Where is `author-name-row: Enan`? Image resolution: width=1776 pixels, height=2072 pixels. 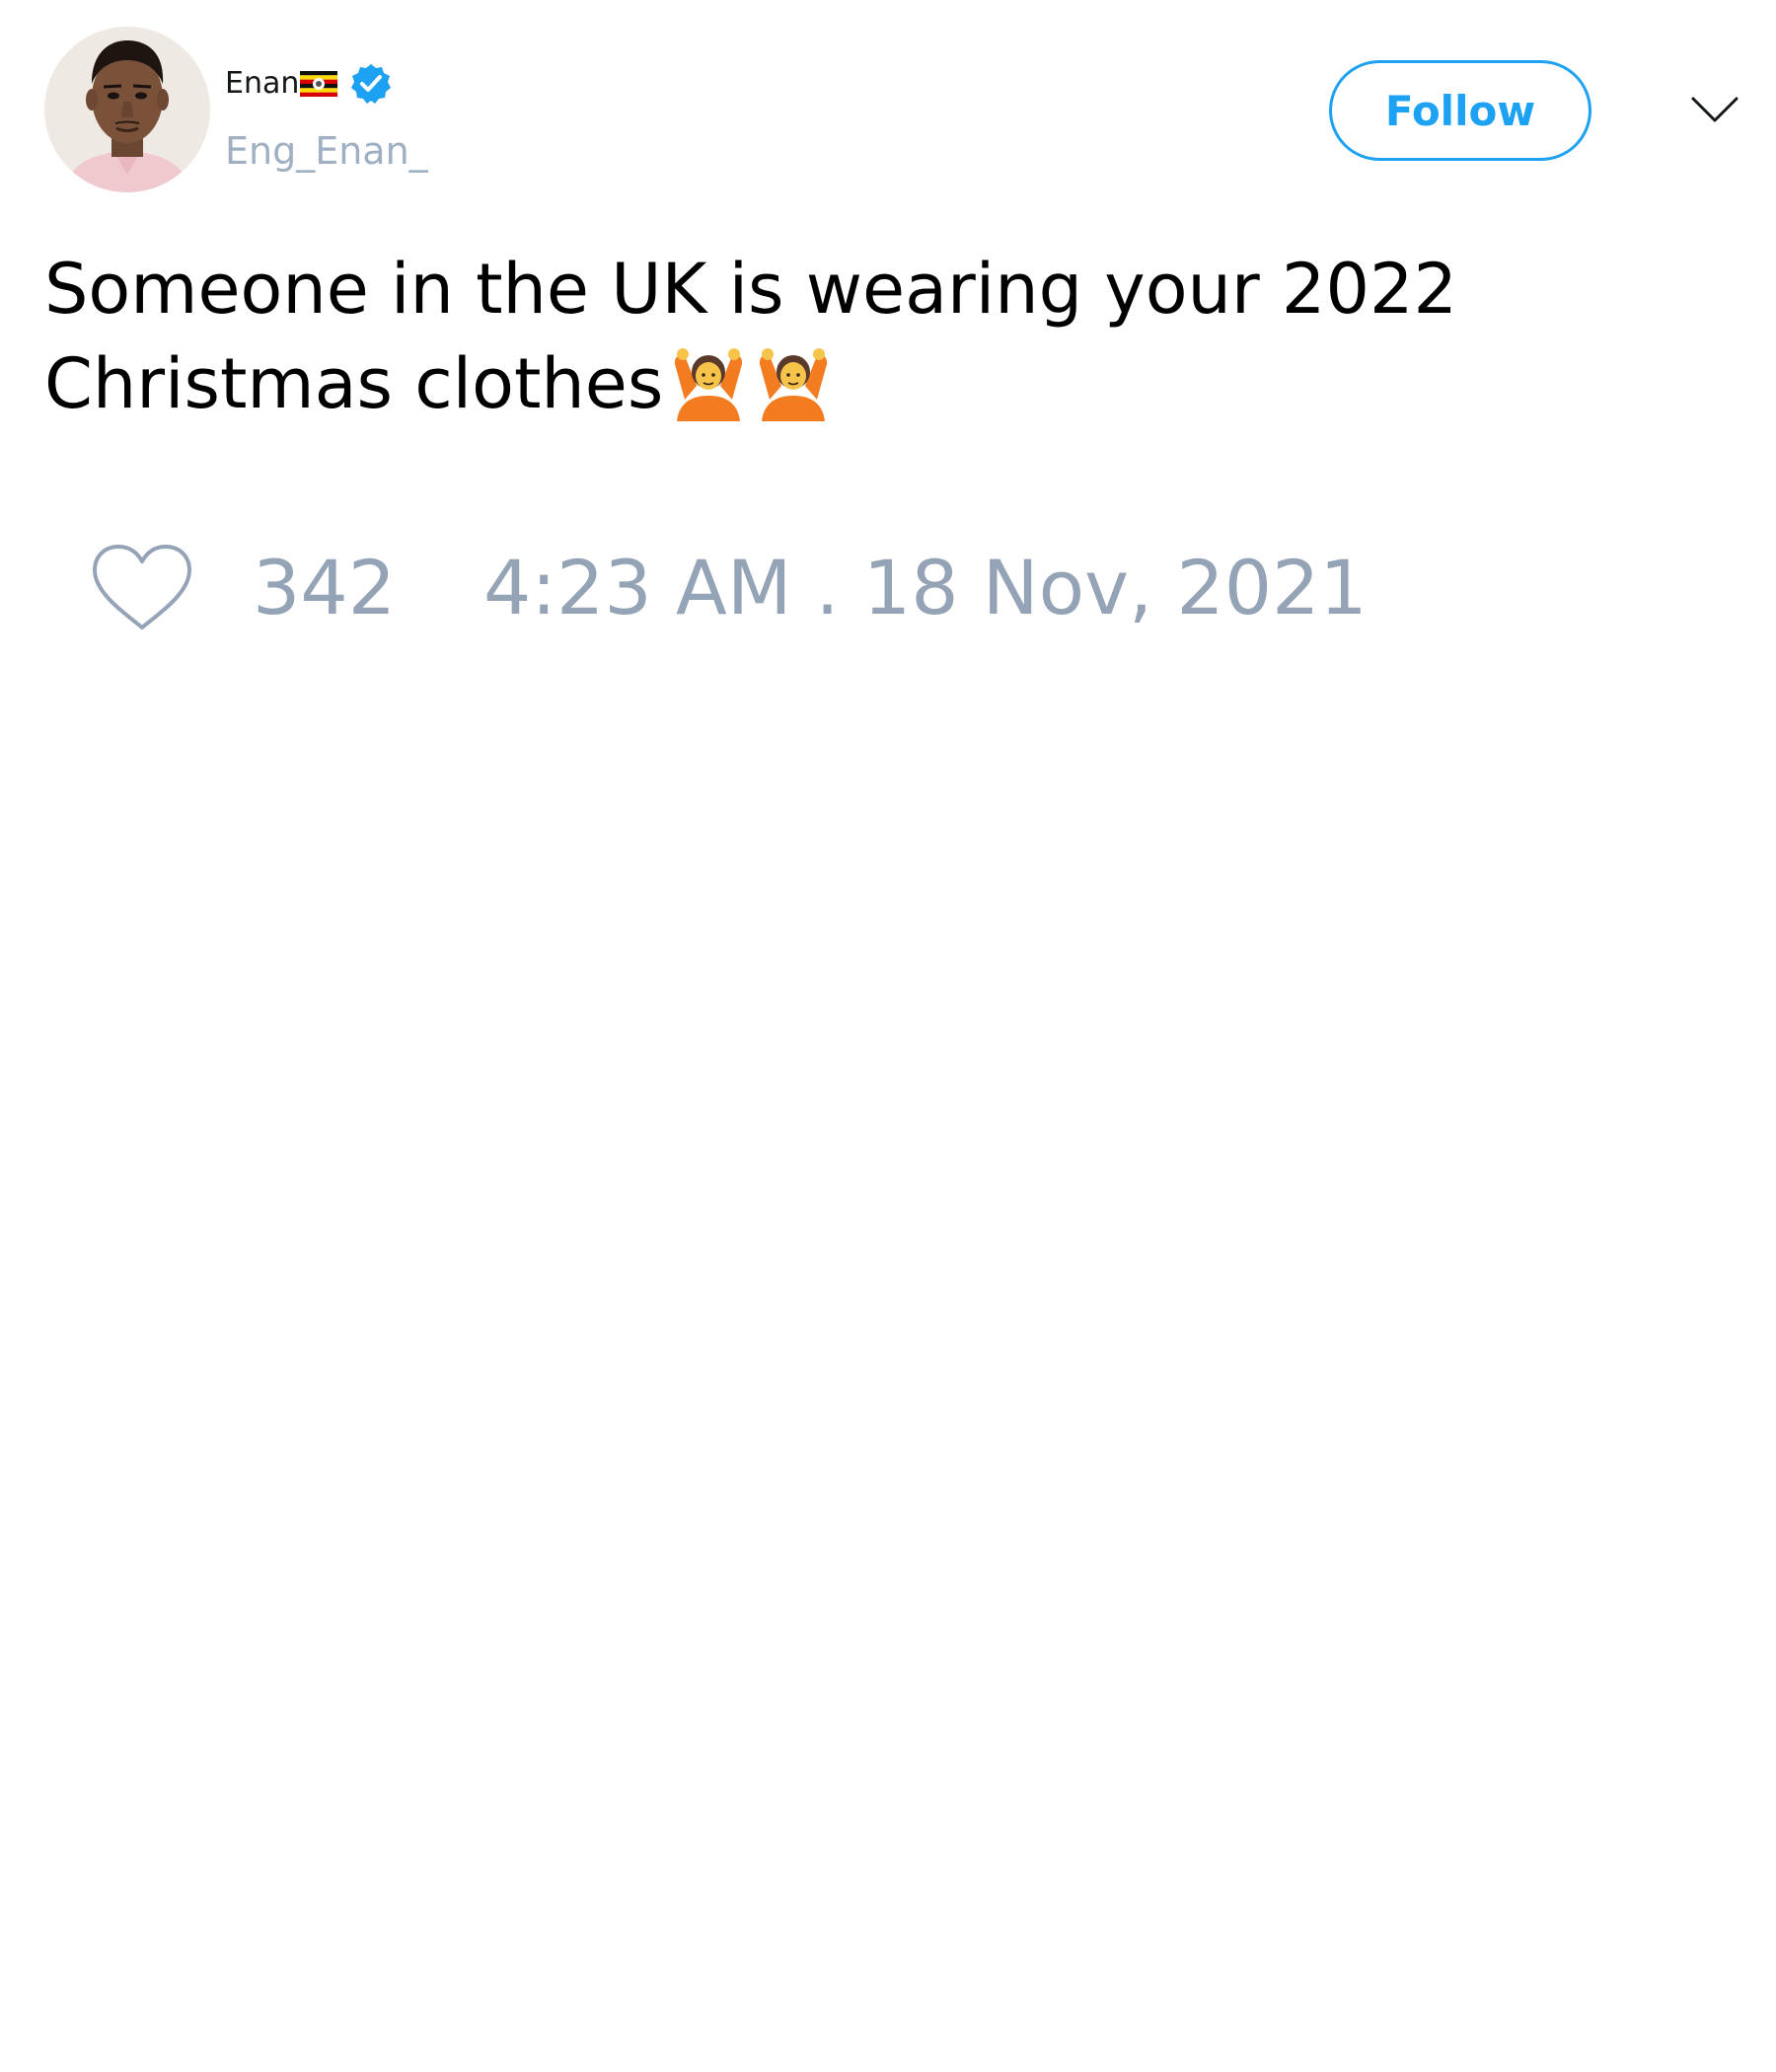 author-name-row: Enan is located at coordinates (309, 84).